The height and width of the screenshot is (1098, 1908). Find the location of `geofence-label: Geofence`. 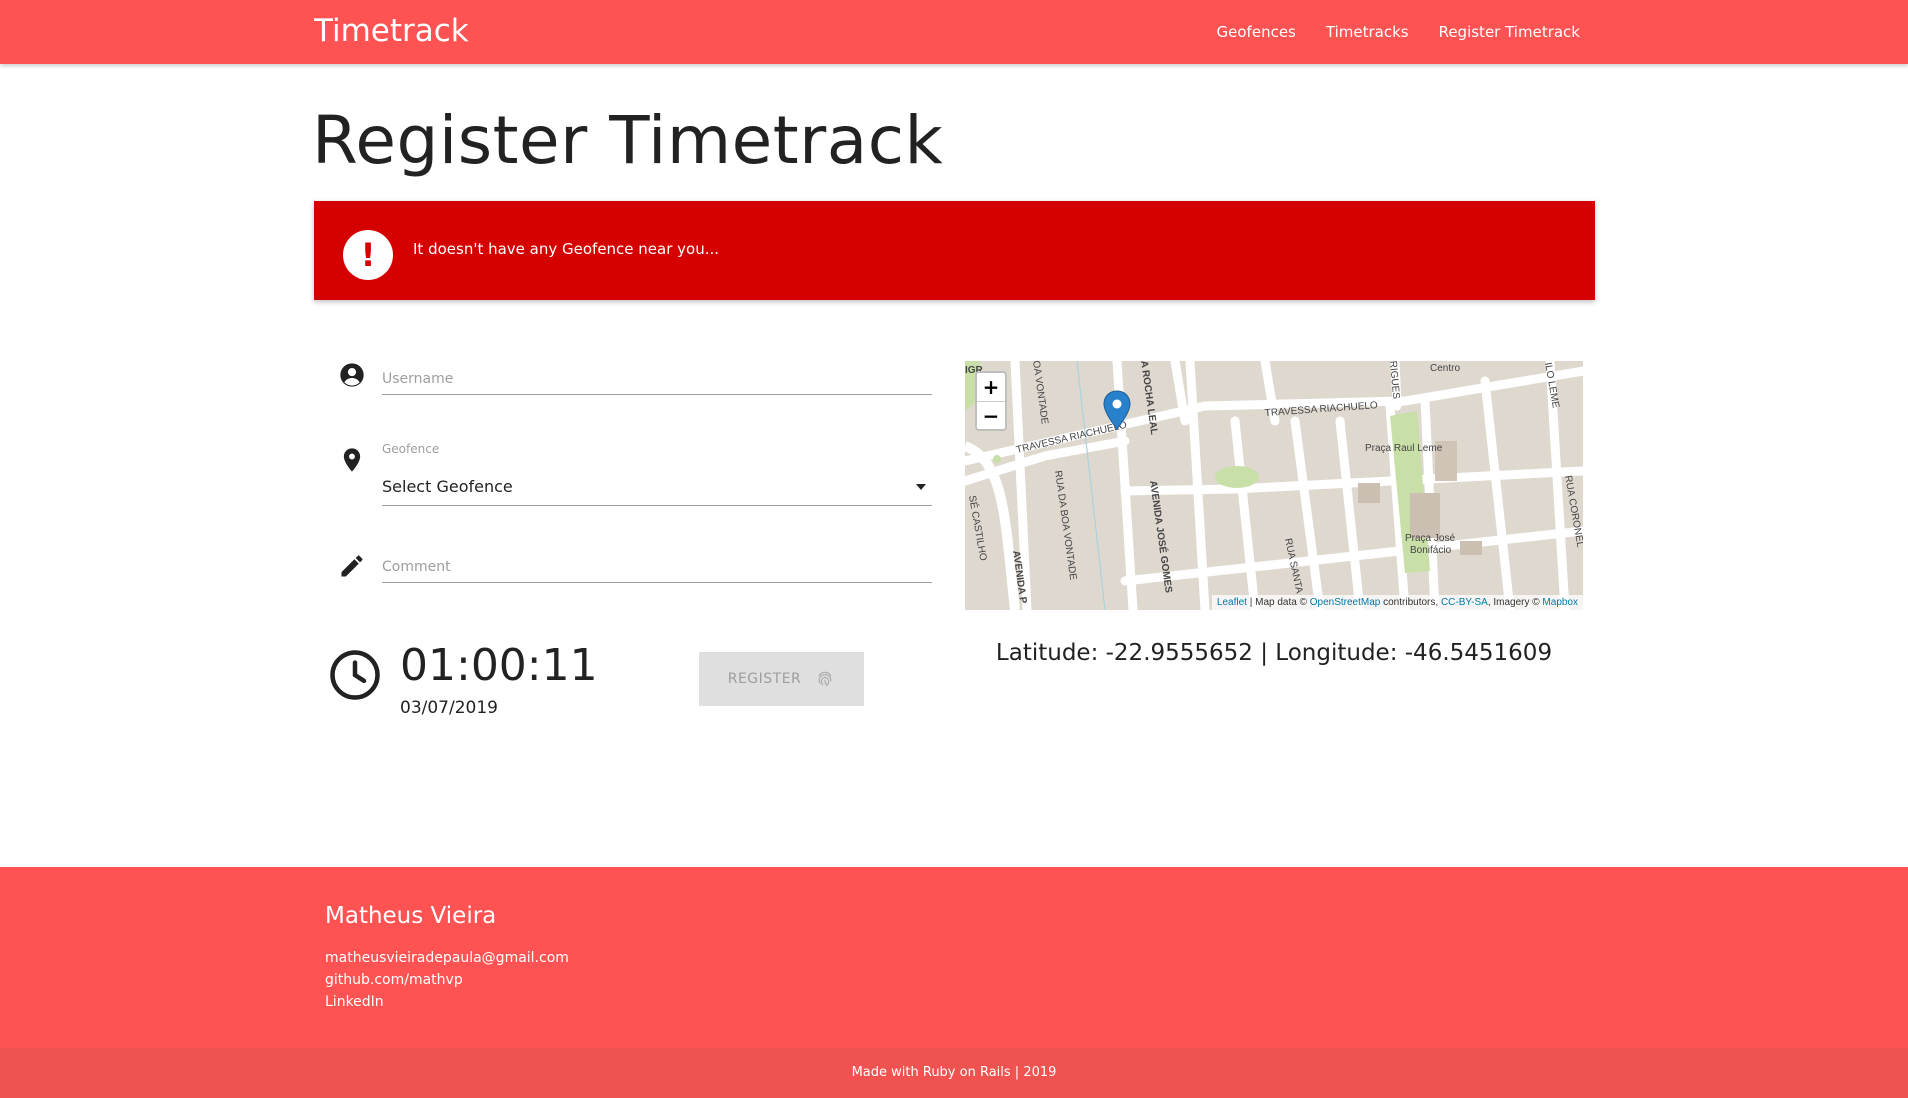

geofence-label: Geofence is located at coordinates (411, 449).